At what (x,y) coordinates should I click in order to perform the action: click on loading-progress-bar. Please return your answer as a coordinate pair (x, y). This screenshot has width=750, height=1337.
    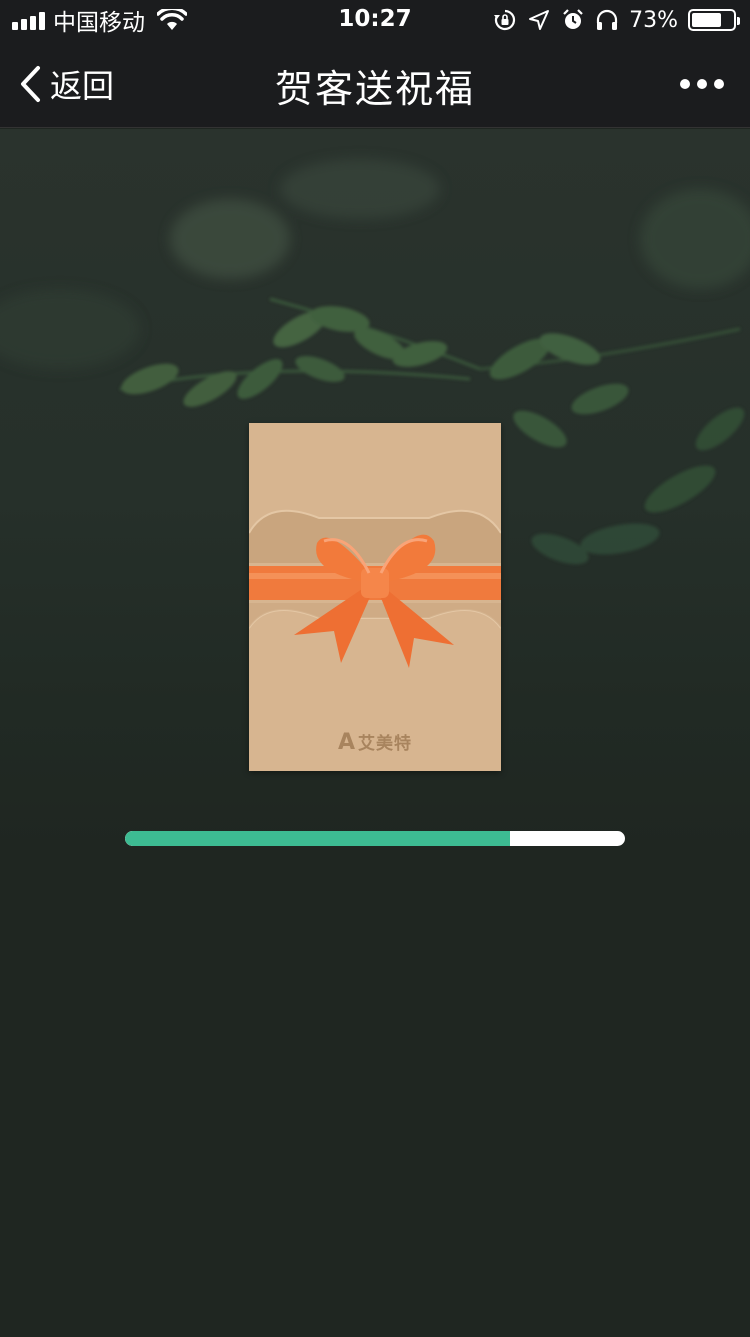
    Looking at the image, I should click on (375, 838).